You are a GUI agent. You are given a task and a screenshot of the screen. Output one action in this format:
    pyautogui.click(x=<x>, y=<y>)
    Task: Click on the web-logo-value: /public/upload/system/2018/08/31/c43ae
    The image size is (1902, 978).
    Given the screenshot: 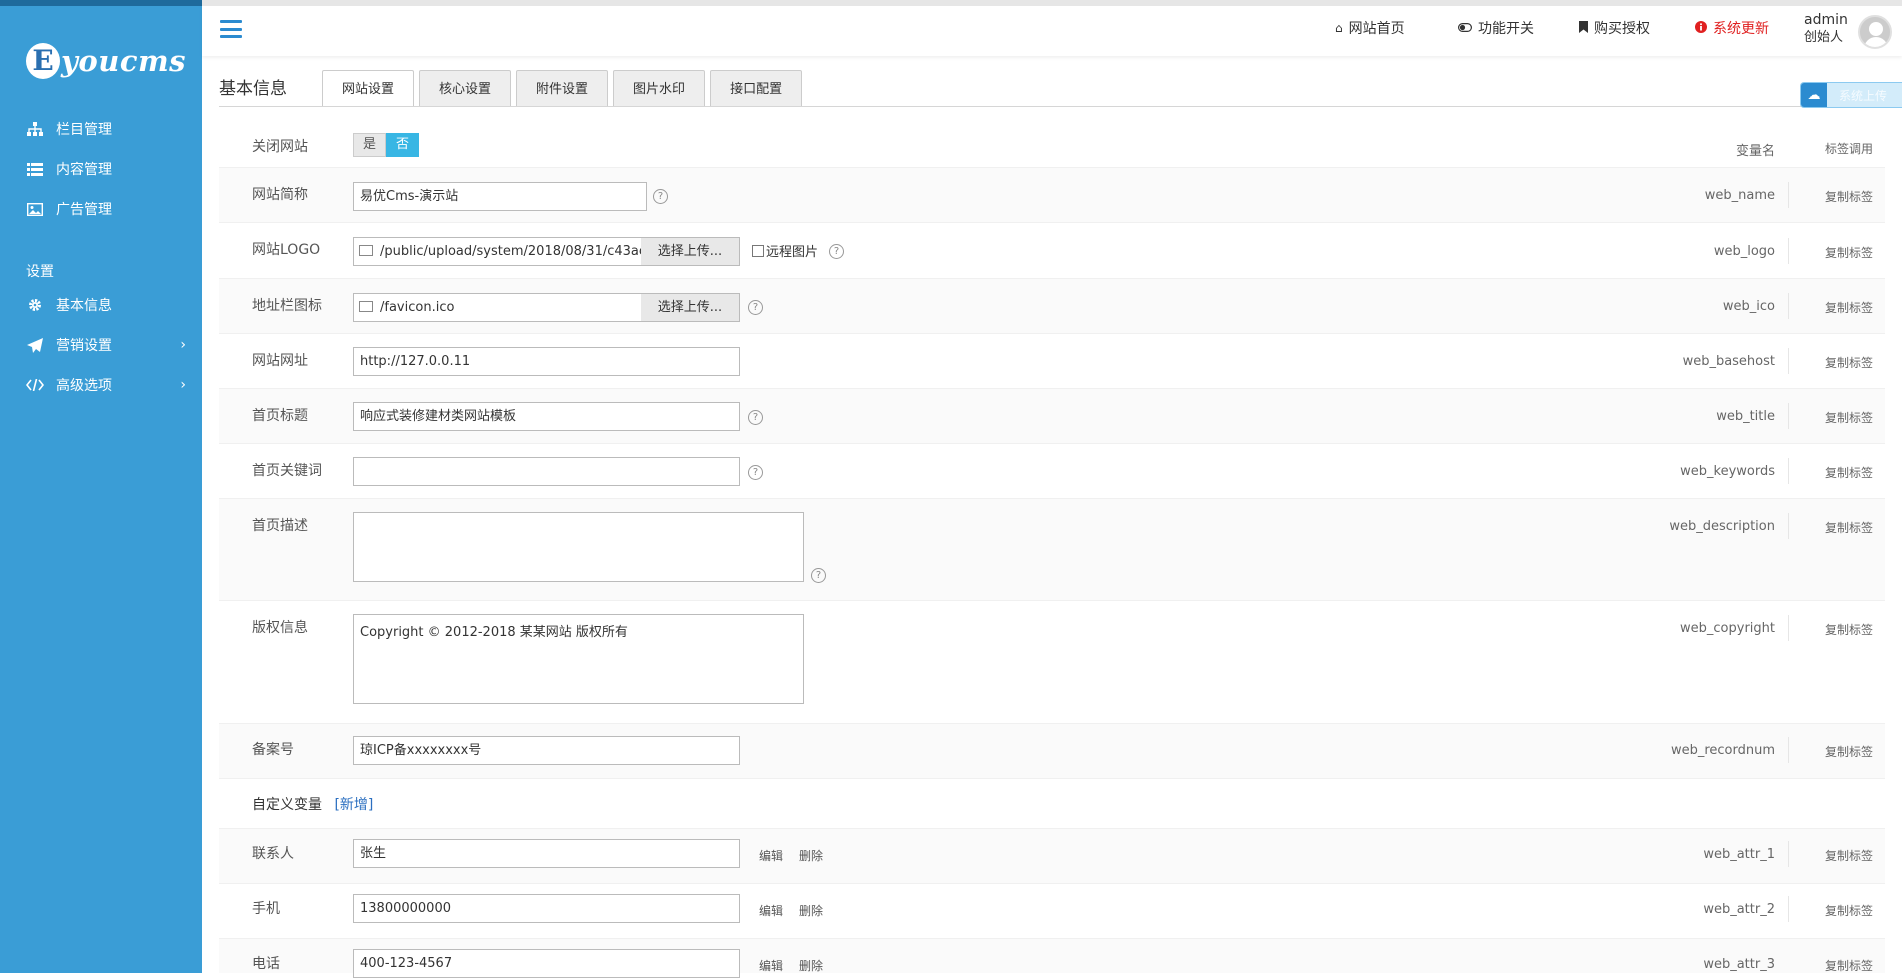 What is the action you would take?
    pyautogui.click(x=511, y=251)
    